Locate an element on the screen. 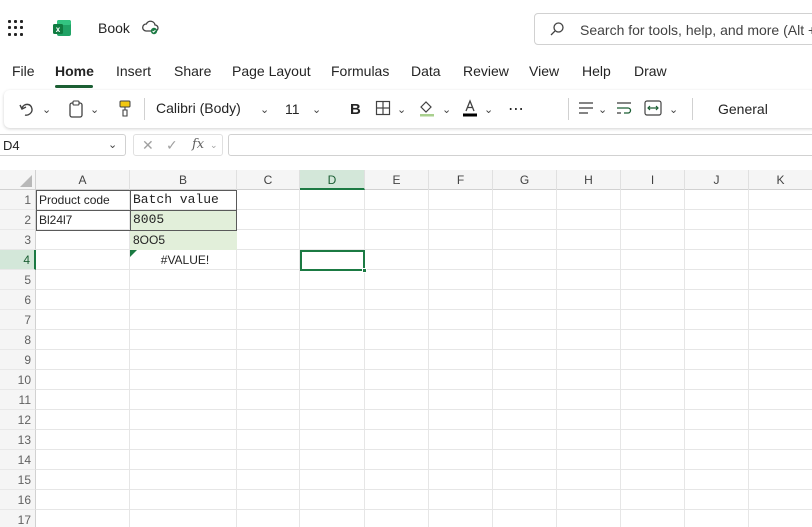  format-painter-icon is located at coordinates (125, 109).